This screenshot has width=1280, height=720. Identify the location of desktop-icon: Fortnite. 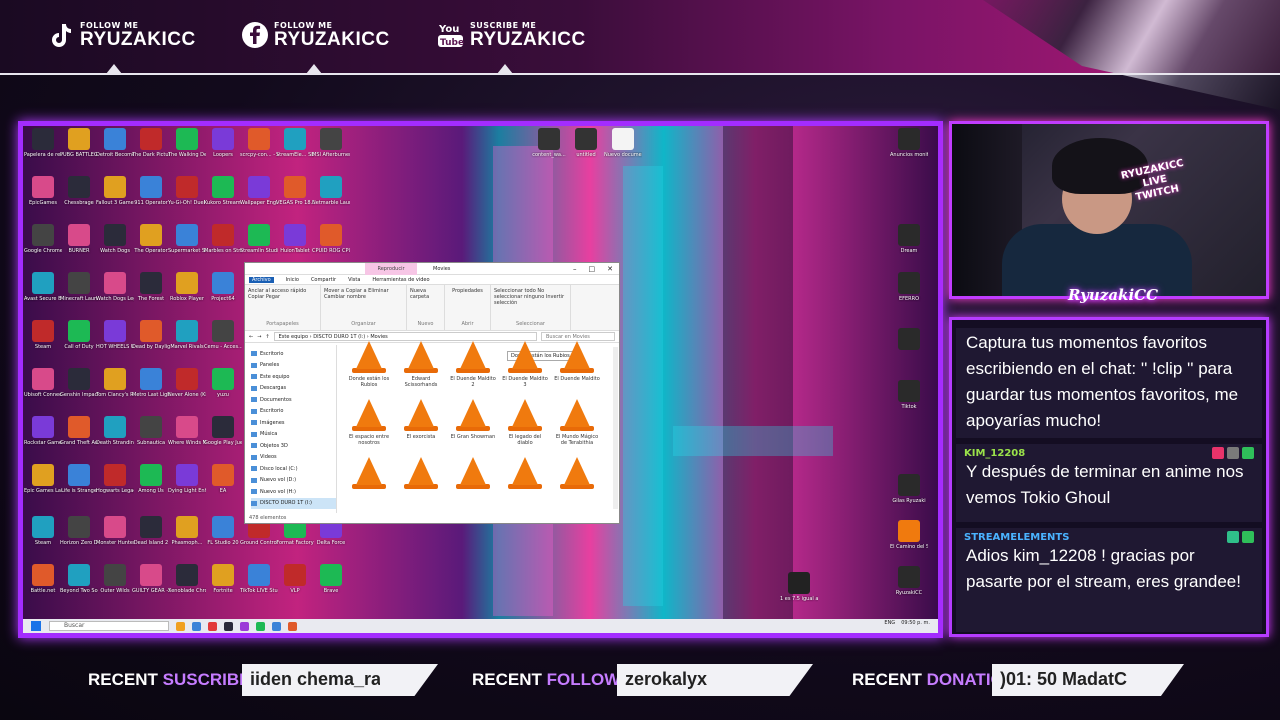
(223, 579).